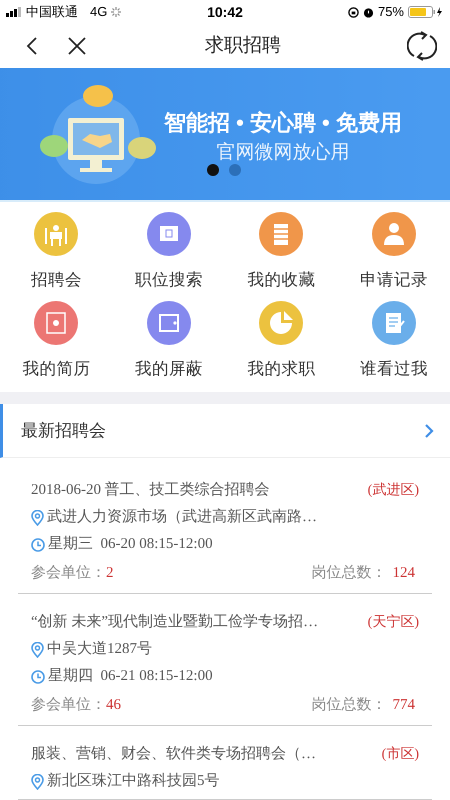 The width and height of the screenshot is (450, 800). Describe the element at coordinates (99, 650) in the screenshot. I see `fair-address: 中吴大道1287号` at that location.